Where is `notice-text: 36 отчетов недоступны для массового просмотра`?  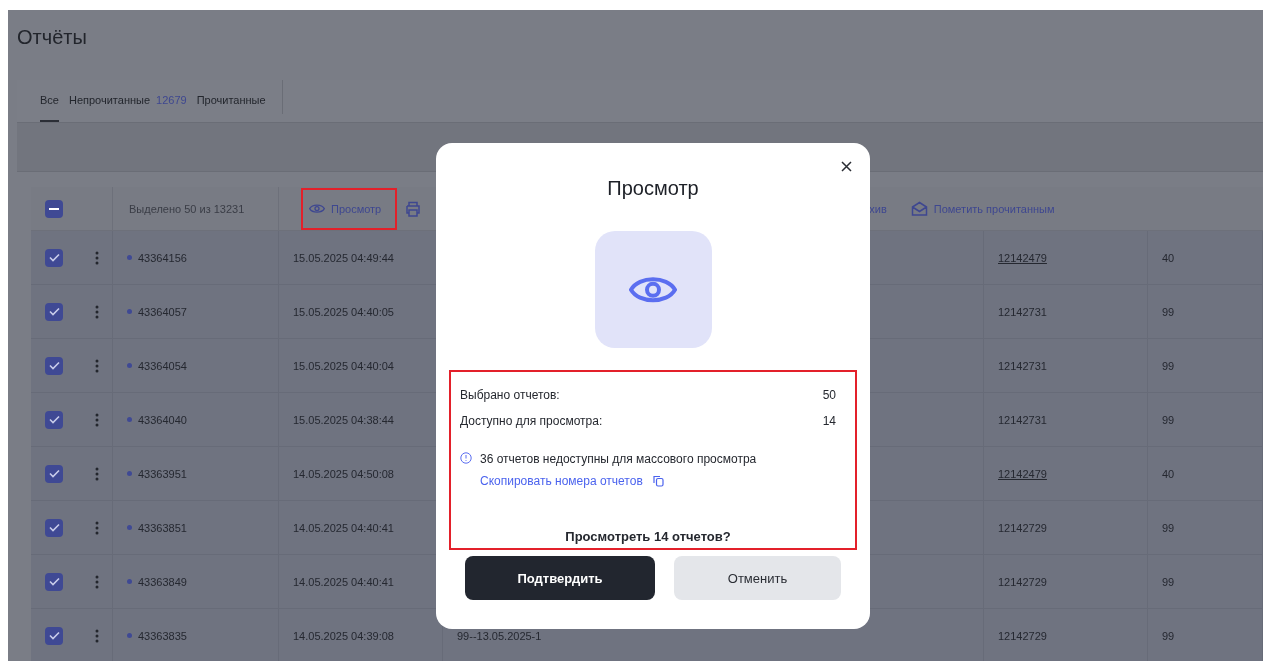 notice-text: 36 отчетов недоступны для массового просмотра is located at coordinates (618, 459).